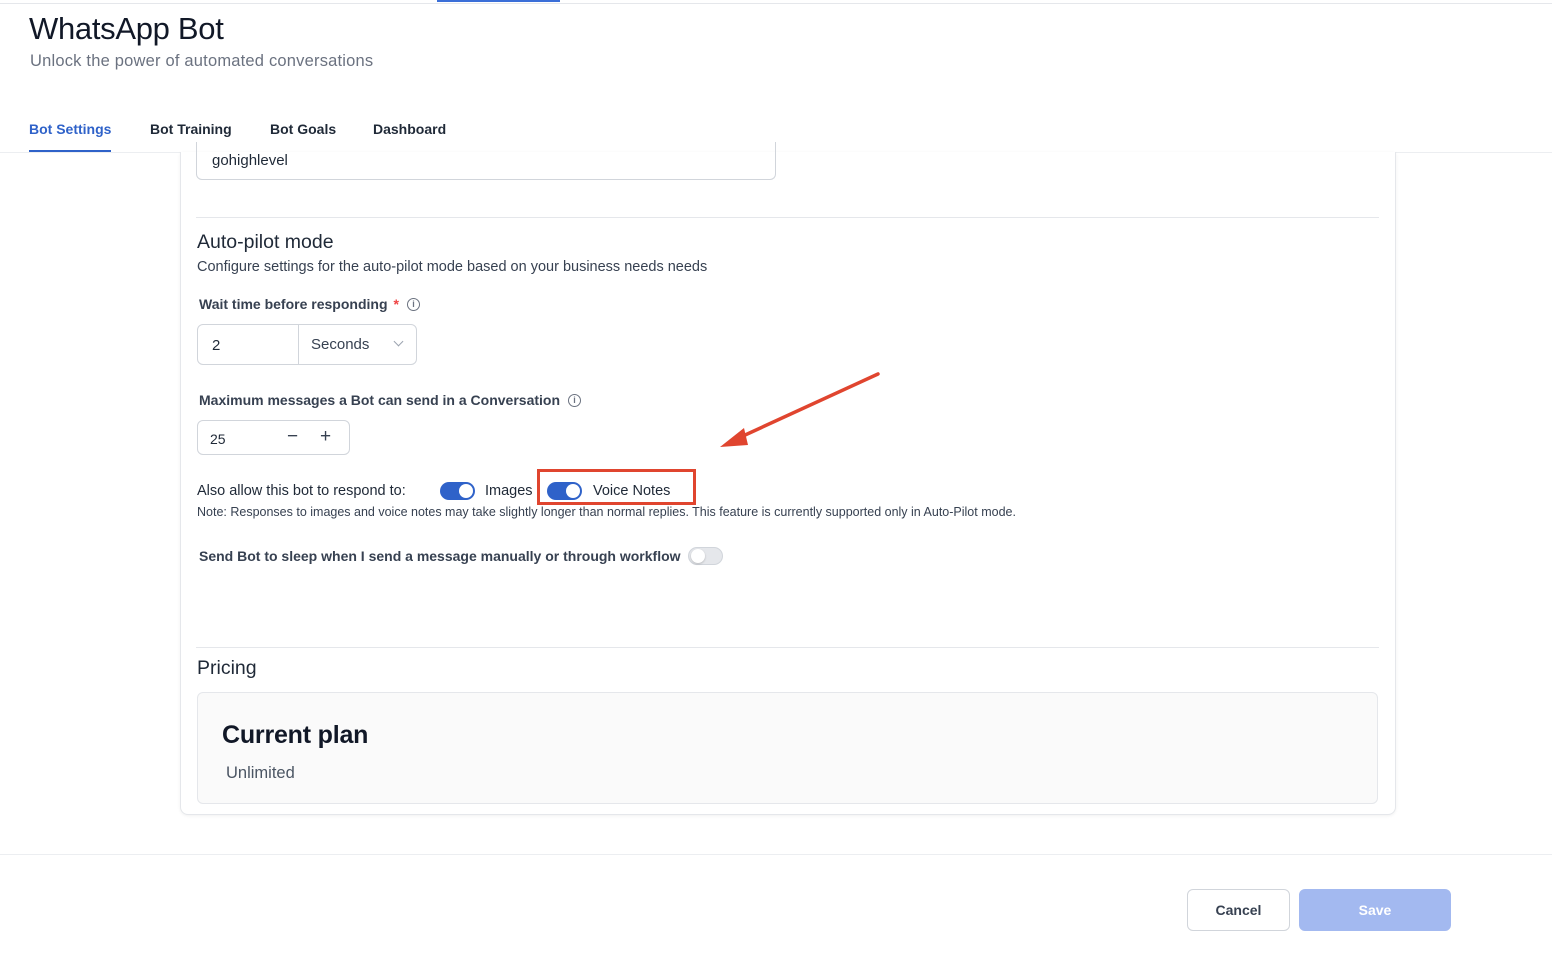  What do you see at coordinates (776, 854) in the screenshot?
I see `footer-divider` at bounding box center [776, 854].